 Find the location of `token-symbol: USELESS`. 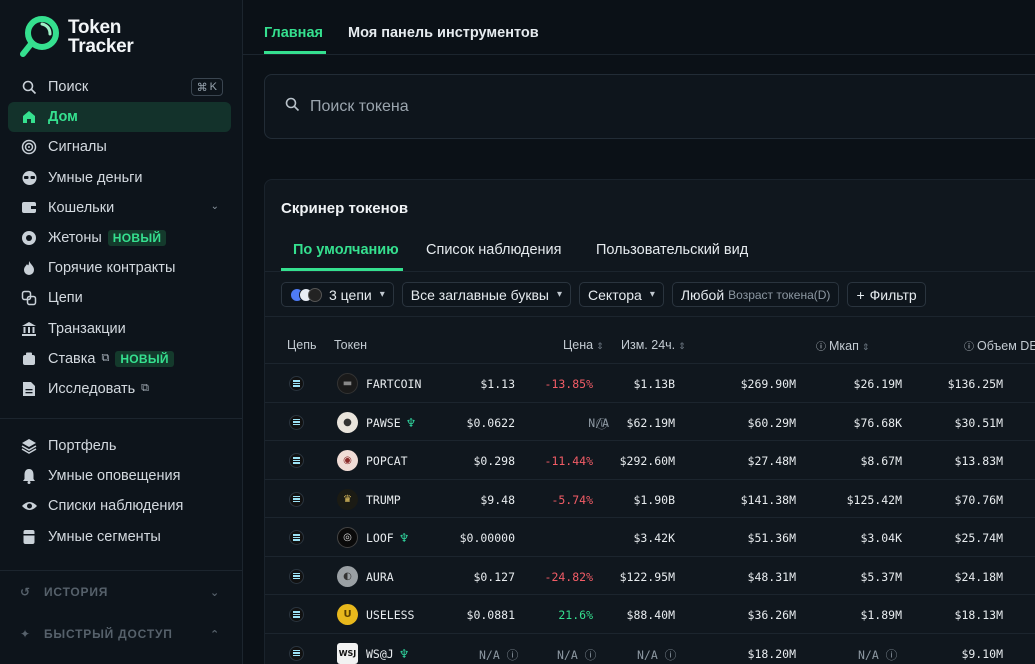

token-symbol: USELESS is located at coordinates (390, 615).